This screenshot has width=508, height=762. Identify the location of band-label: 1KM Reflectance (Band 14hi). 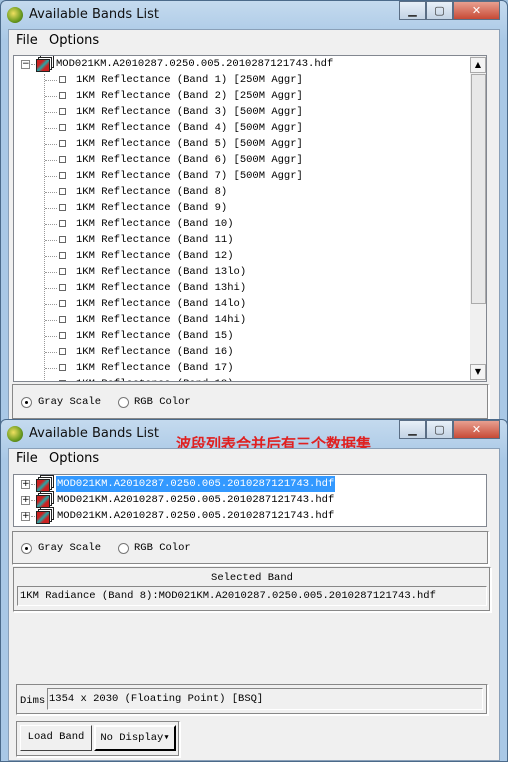
(161, 320).